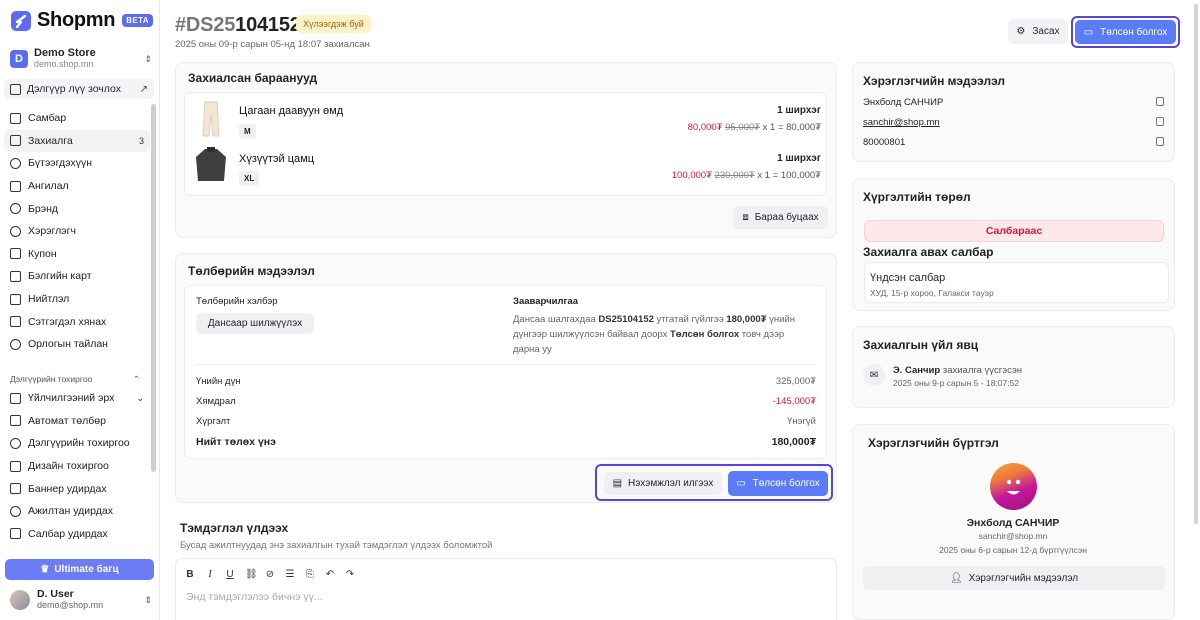 The image size is (1200, 620). I want to click on sidebar-item-branches: Салбар удирдах, so click(77, 534).